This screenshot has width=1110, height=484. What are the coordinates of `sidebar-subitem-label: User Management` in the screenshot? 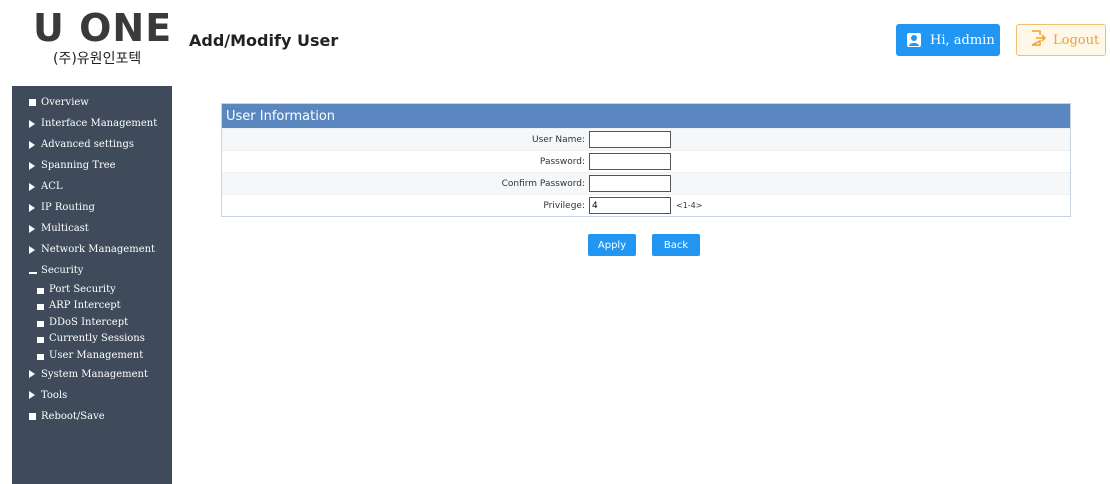 It's located at (96, 355).